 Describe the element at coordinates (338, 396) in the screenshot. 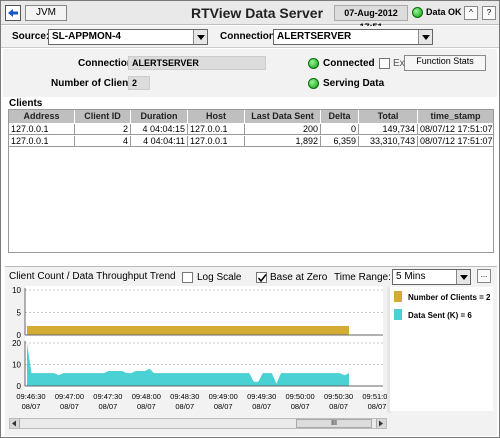

I see `x-tick-time-label: 09:50:30` at that location.